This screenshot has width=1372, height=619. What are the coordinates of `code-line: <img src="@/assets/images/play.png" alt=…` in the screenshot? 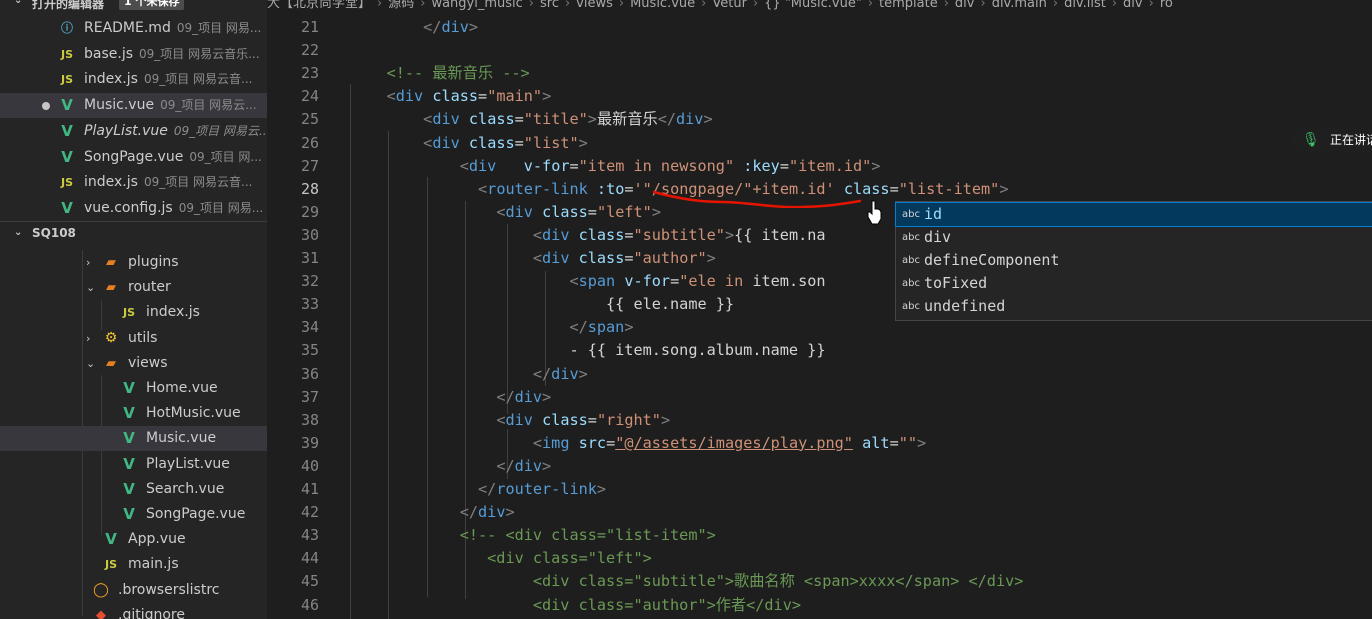 It's located at (638, 443).